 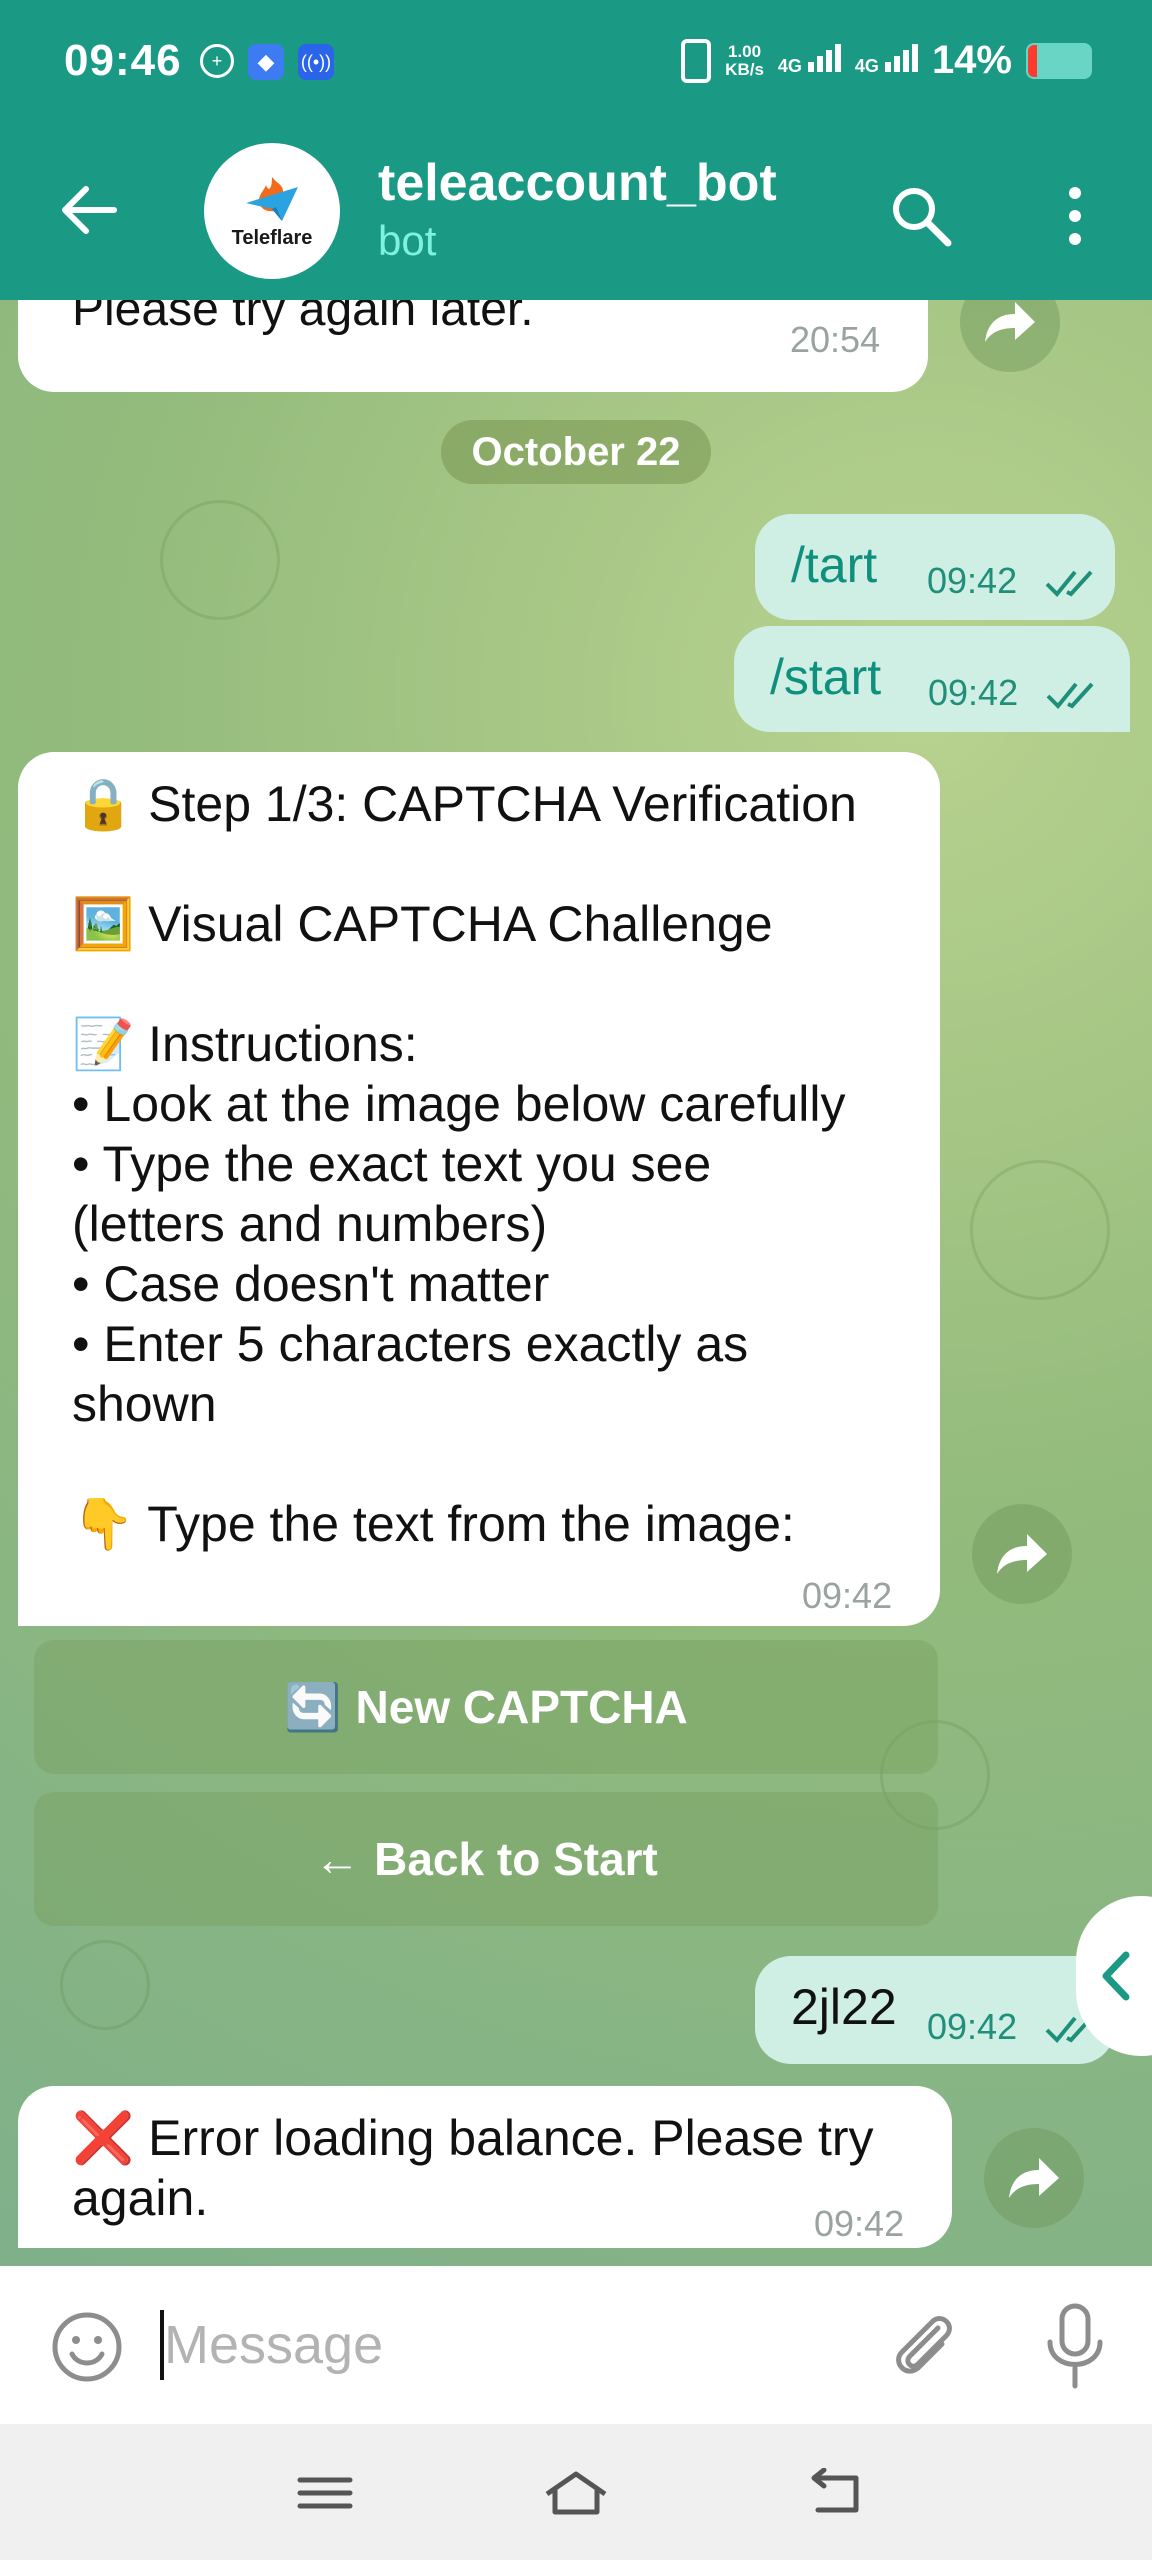 I want to click on message-line: 📝 Instructions:, so click(x=245, y=1044).